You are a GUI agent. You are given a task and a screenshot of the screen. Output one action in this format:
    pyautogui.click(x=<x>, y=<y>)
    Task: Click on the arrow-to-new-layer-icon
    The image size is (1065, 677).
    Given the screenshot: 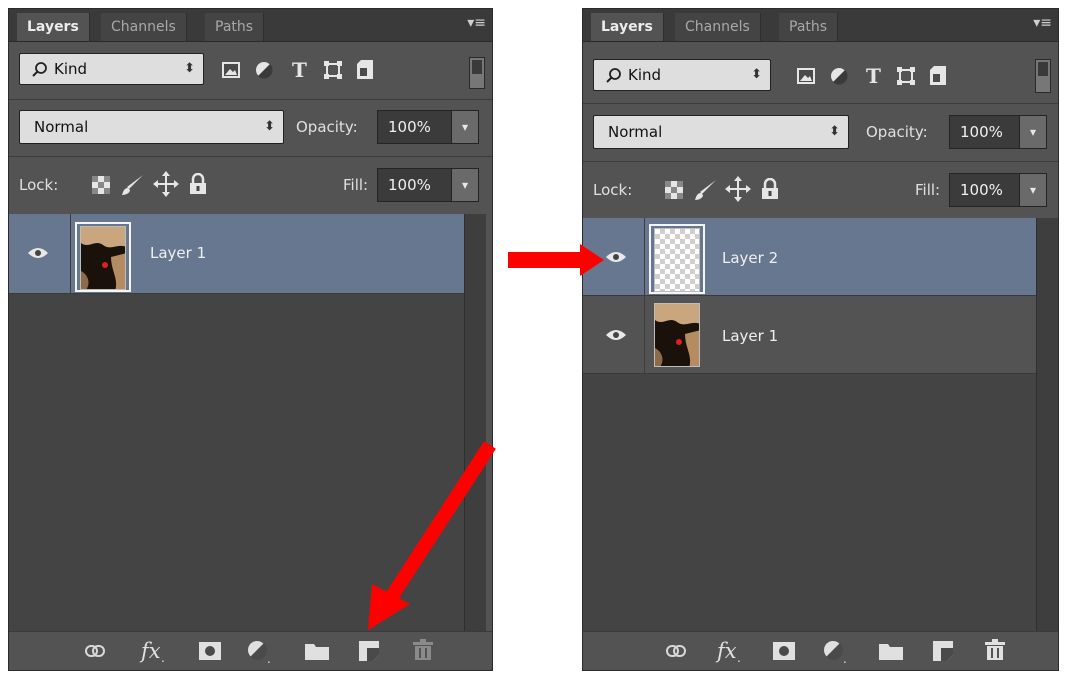 What is the action you would take?
    pyautogui.click(x=432, y=535)
    